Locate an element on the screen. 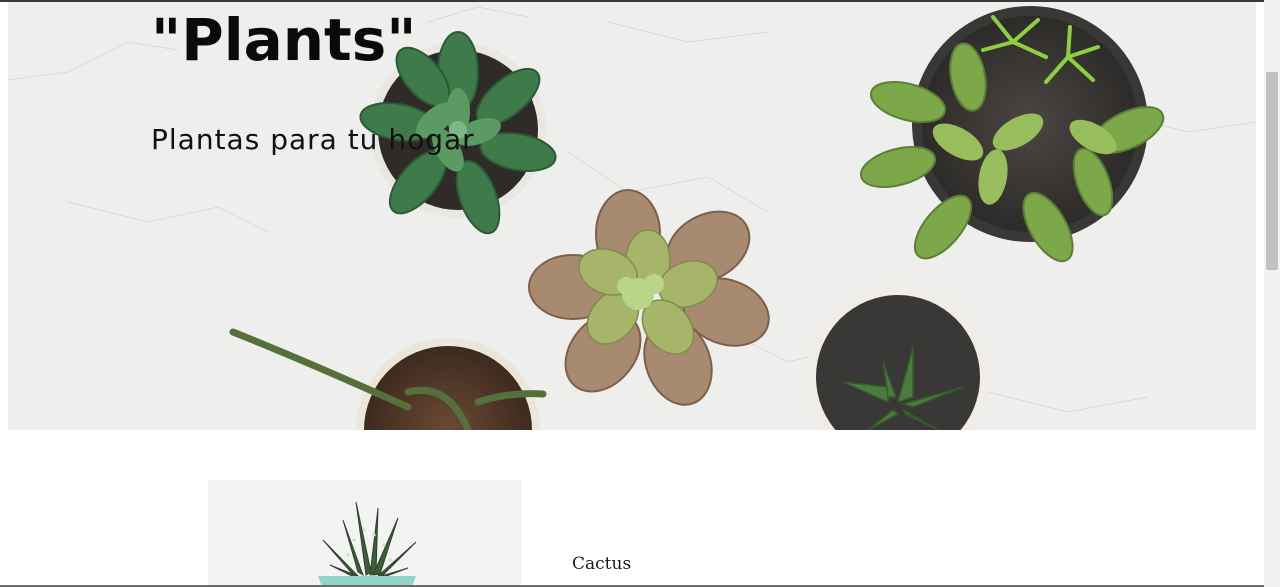  plant-bottomleft-illustration is located at coordinates (388, 379).